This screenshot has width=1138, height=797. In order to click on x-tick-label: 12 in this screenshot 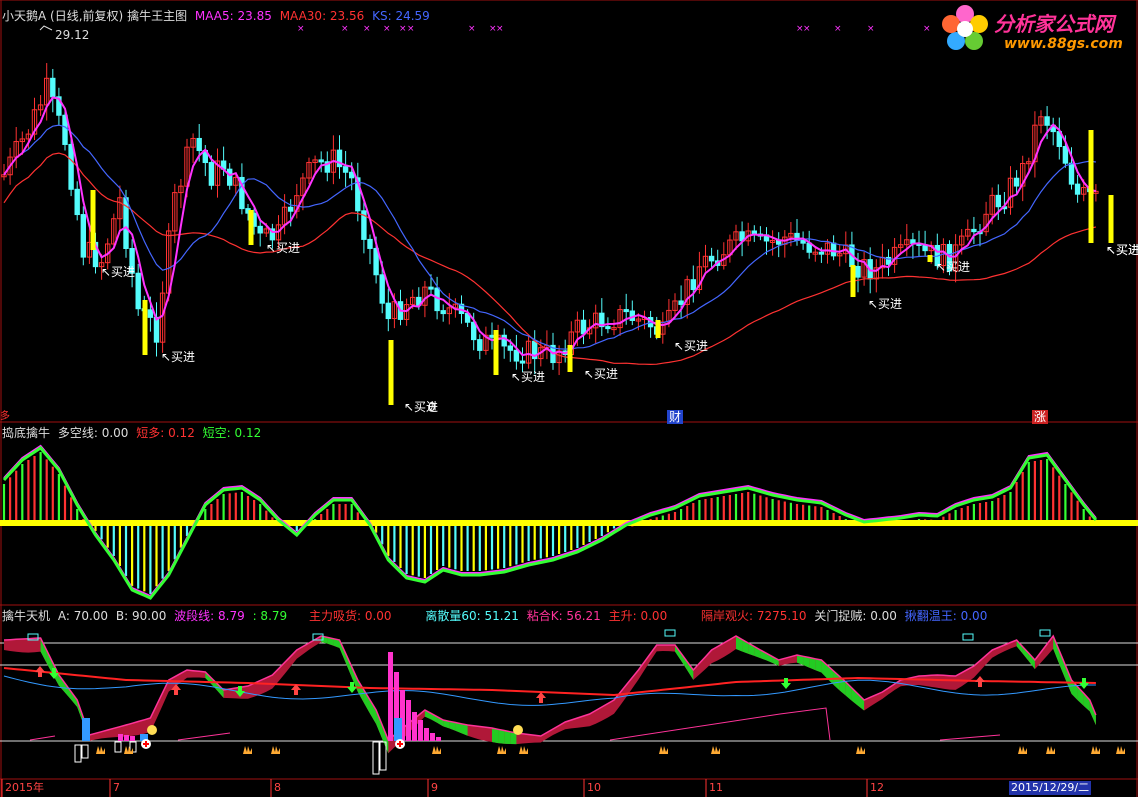, I will do `click(877, 787)`.